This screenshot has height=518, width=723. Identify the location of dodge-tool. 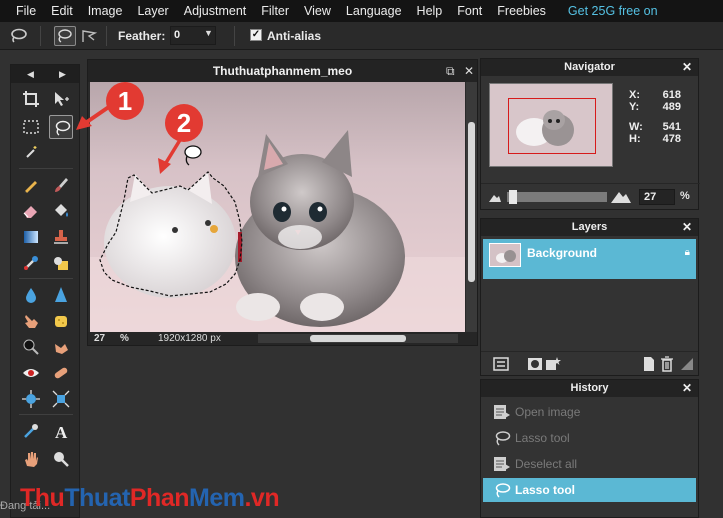
(31, 347).